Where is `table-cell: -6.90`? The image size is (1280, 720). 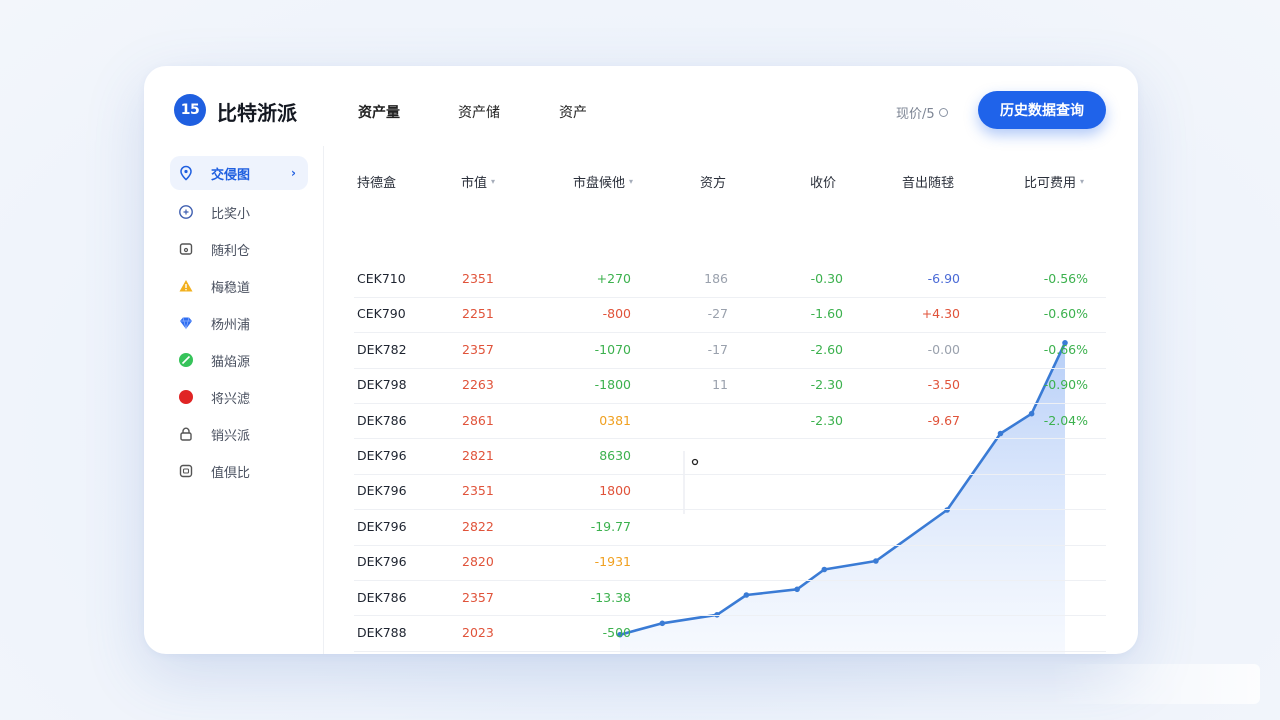 table-cell: -6.90 is located at coordinates (943, 278).